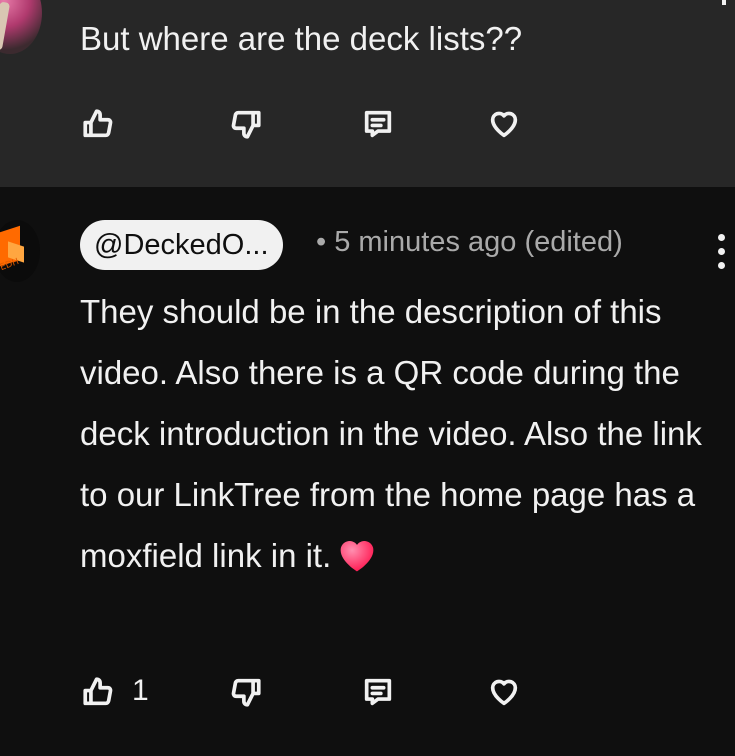 This screenshot has height=756, width=735. What do you see at coordinates (724, 2) in the screenshot?
I see `scrollbar-edge` at bounding box center [724, 2].